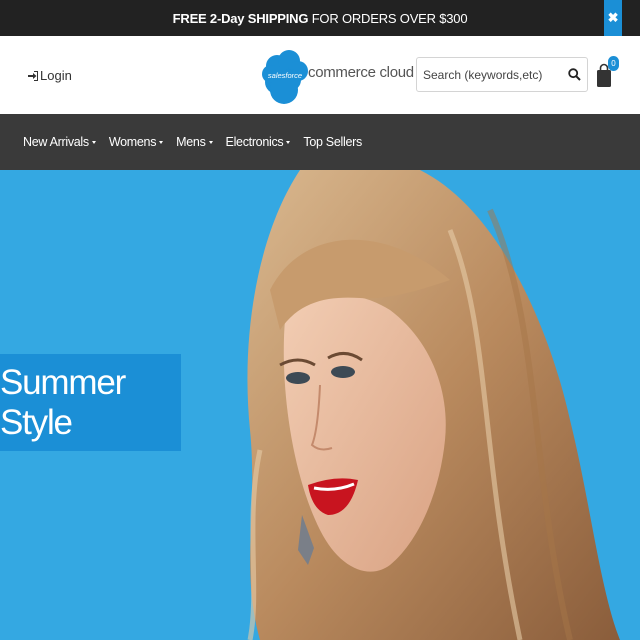  I want to click on promo-bold-text: FREE 2-Day SHIPPING, so click(240, 18).